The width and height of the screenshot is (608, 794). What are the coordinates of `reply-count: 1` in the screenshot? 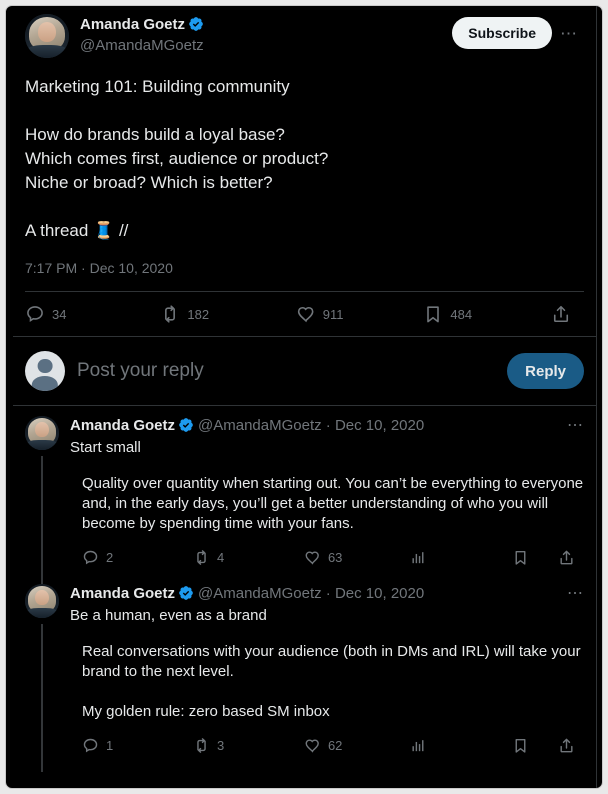 It's located at (110, 745).